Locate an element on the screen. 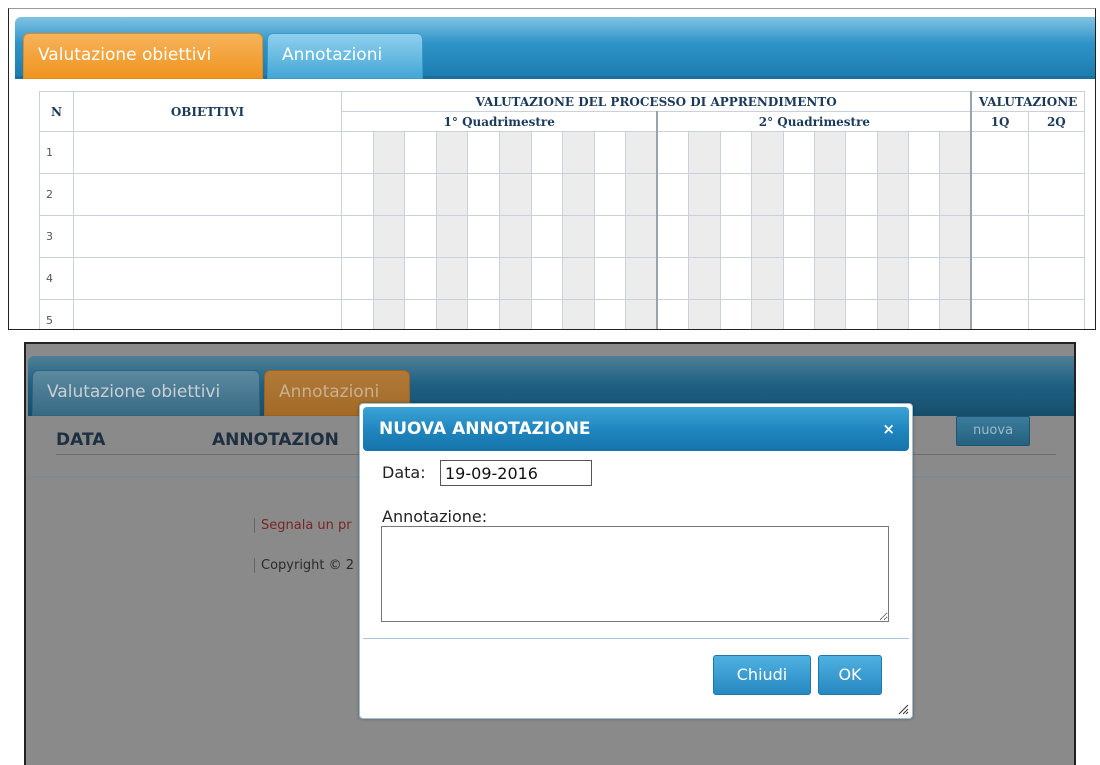 The image size is (1100, 765). data-field is located at coordinates (516, 473).